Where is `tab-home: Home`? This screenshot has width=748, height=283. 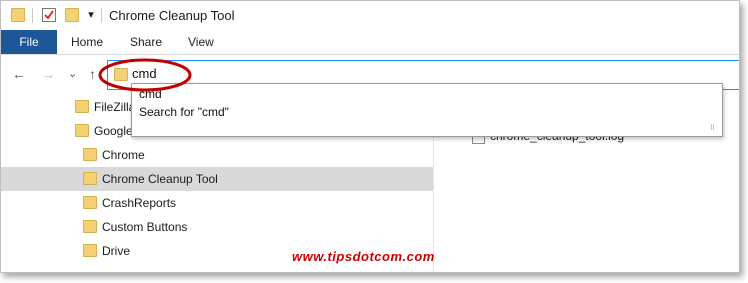 tab-home: Home is located at coordinates (87, 42).